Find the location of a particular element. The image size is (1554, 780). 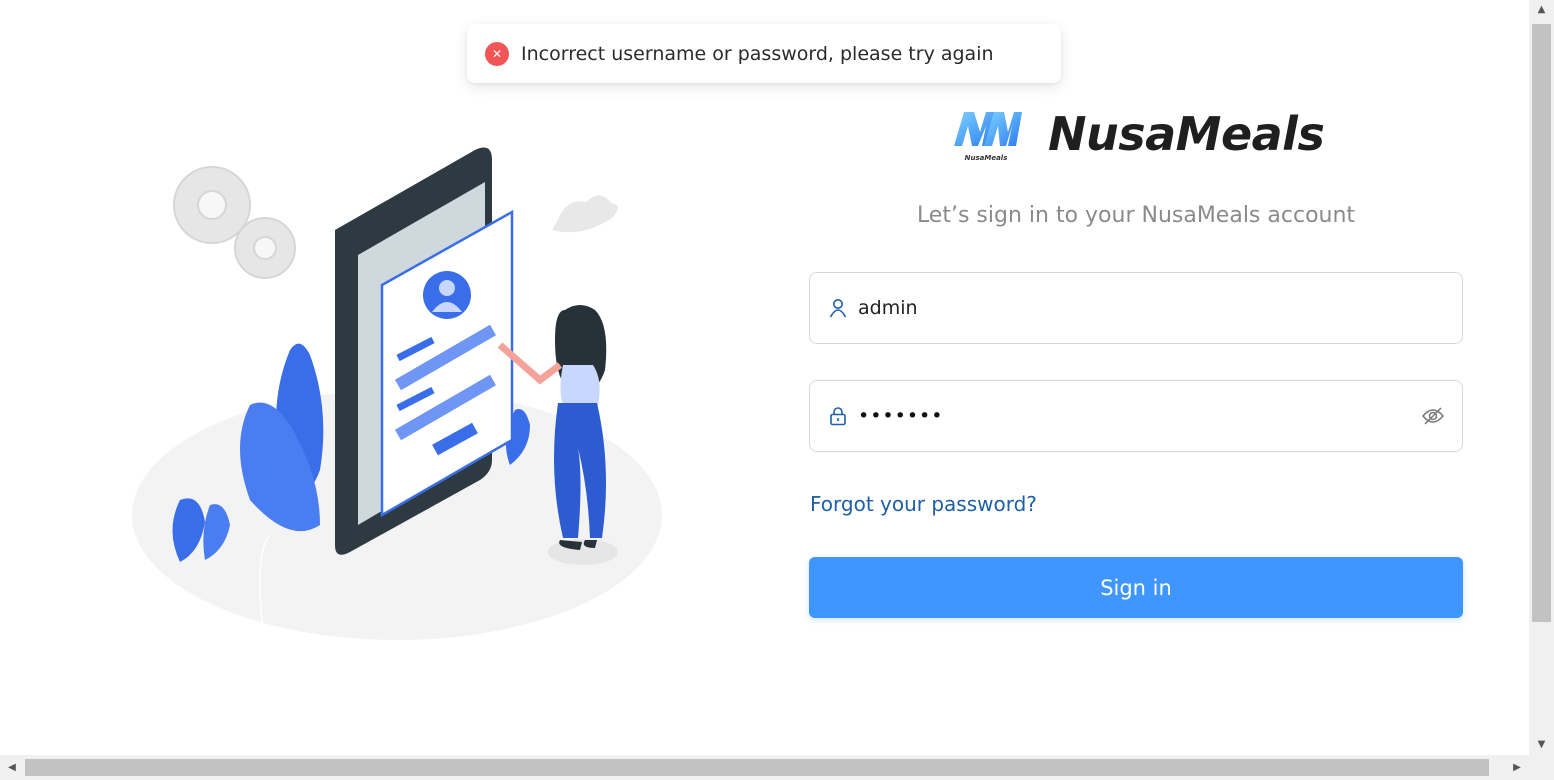

close-circle-icon: ✕ is located at coordinates (497, 53).